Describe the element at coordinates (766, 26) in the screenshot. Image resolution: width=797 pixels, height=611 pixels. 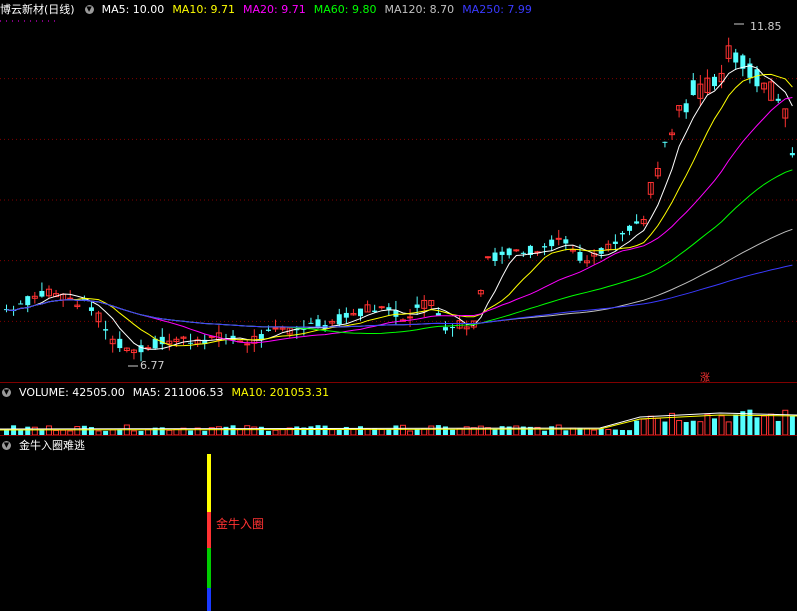
I see `high-price-label: 11.85` at that location.